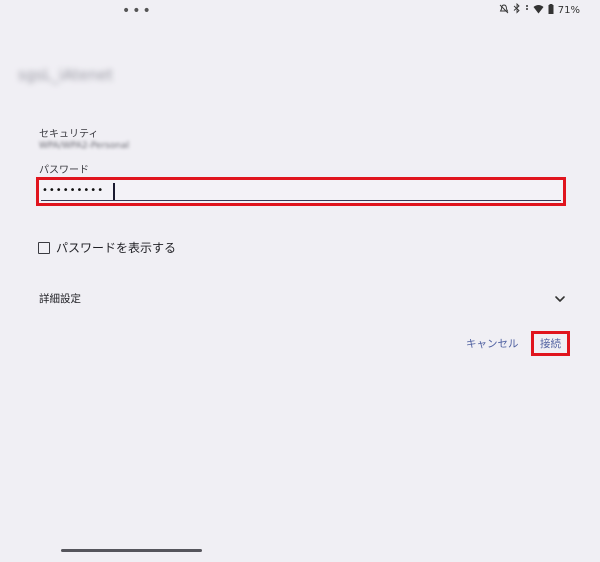 This screenshot has height=562, width=600. What do you see at coordinates (301, 200) in the screenshot?
I see `input-underline` at bounding box center [301, 200].